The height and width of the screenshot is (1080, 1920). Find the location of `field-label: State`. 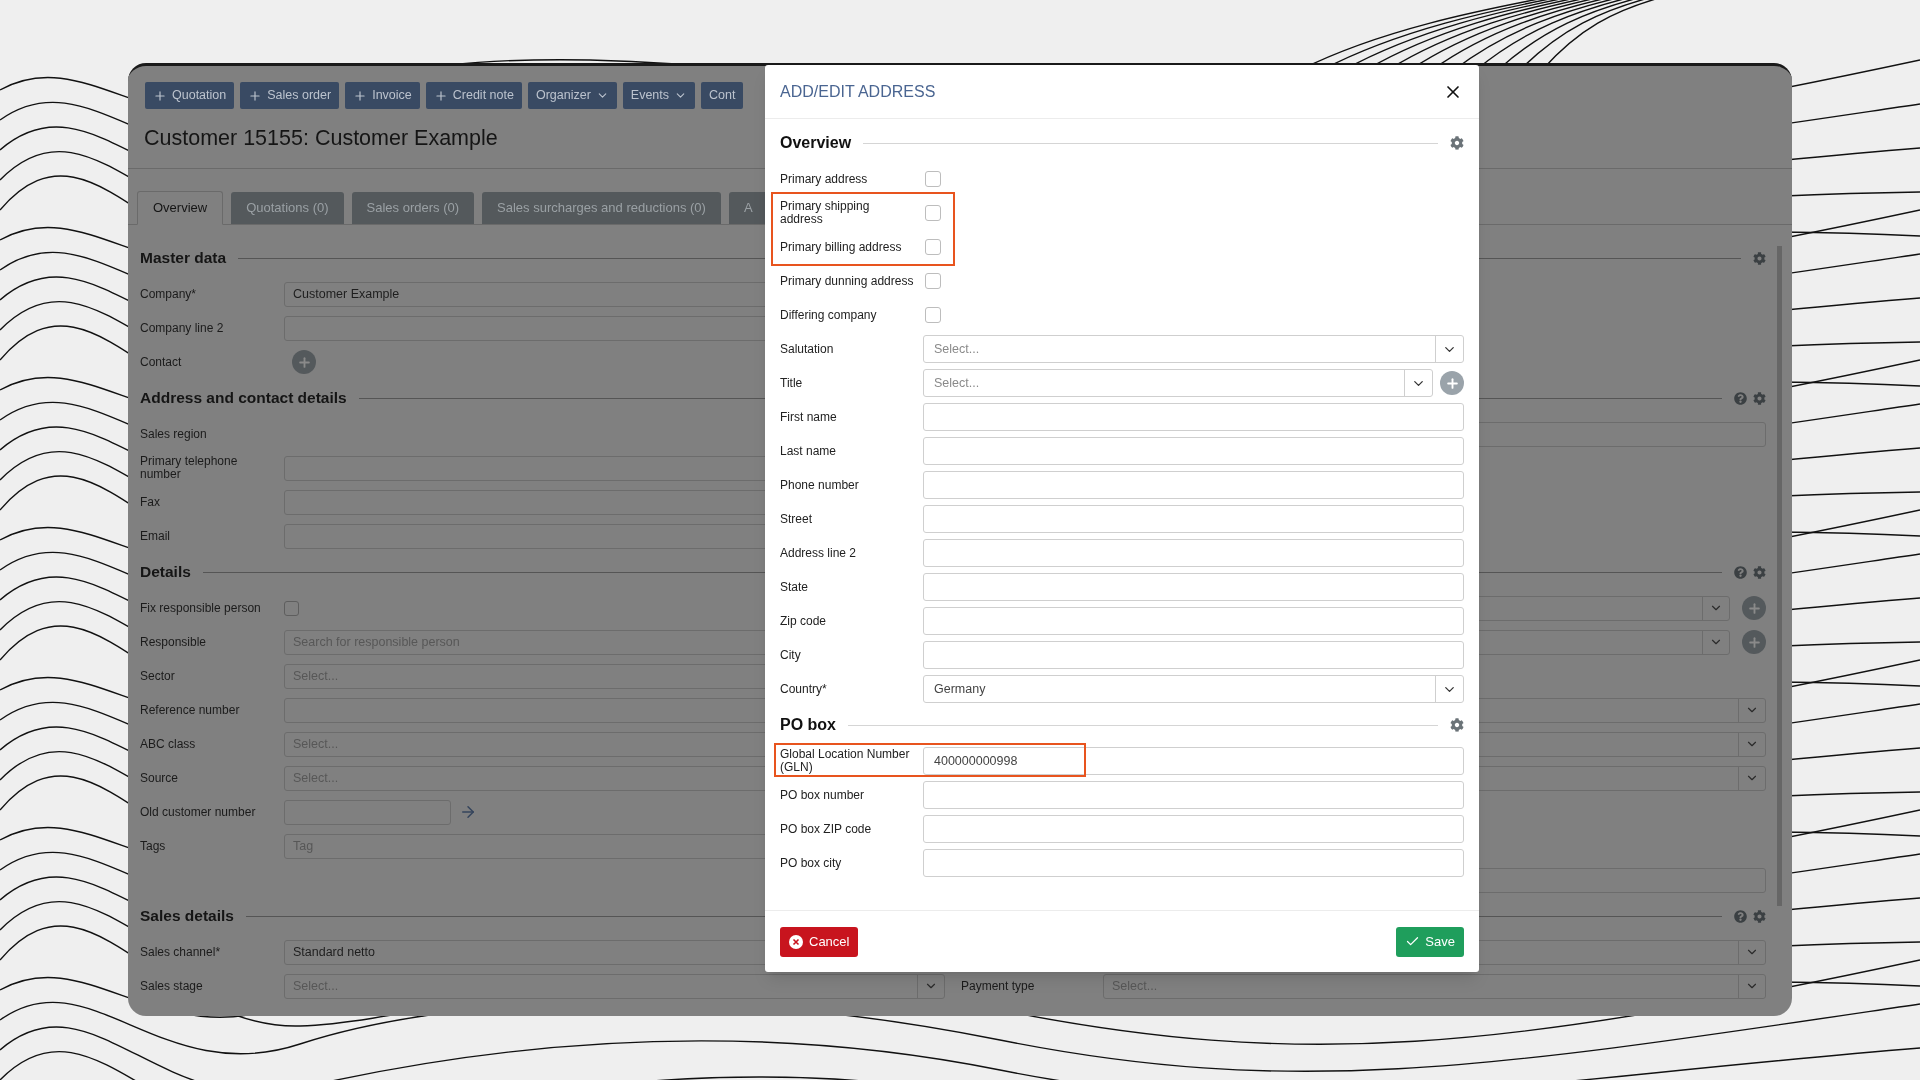

field-label: State is located at coordinates (795, 587).